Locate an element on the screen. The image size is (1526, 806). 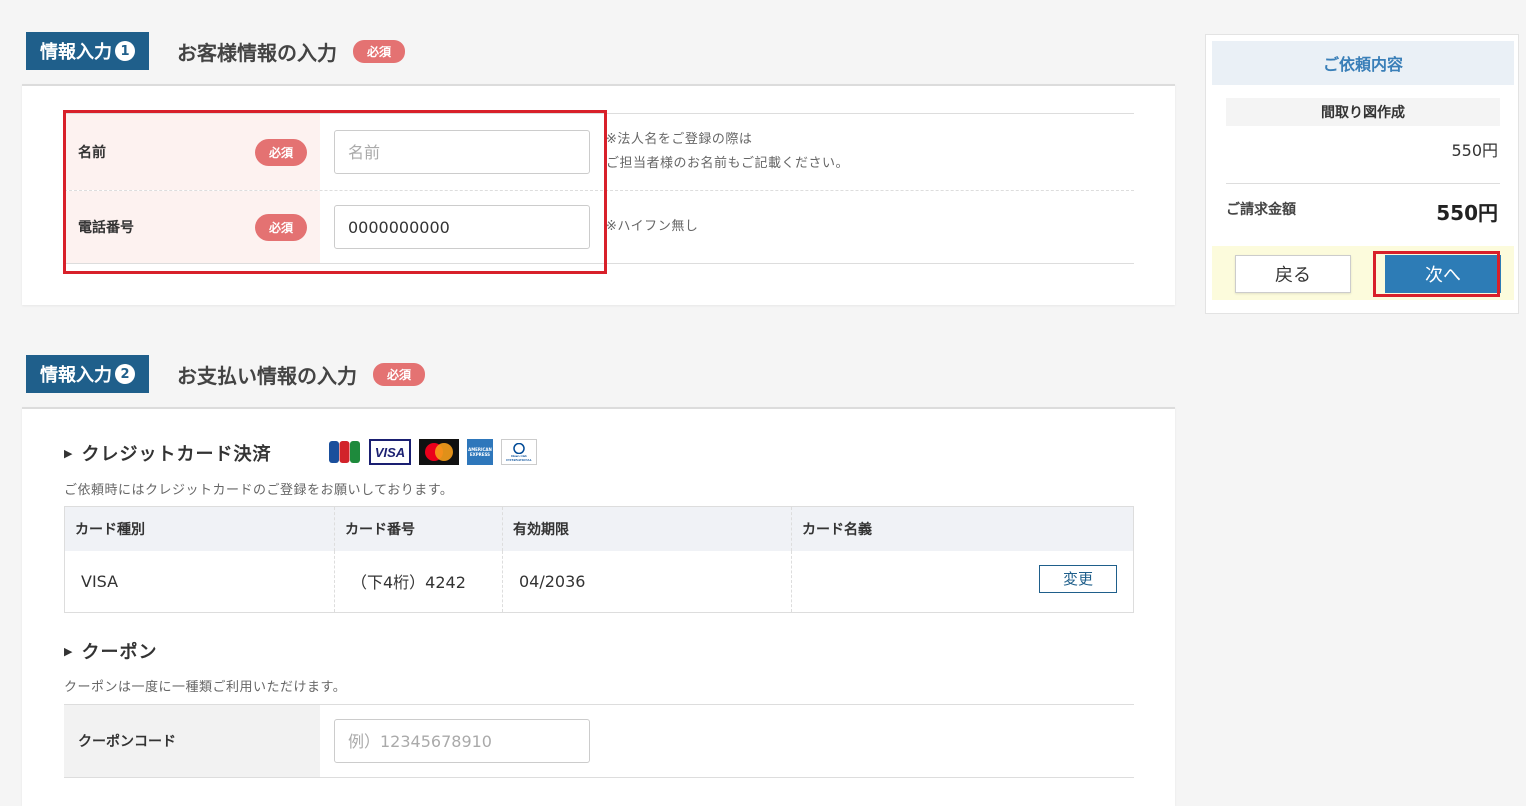
coupon-description: クーポンは一度に一種類ご利用いただけます。 is located at coordinates (205, 687).